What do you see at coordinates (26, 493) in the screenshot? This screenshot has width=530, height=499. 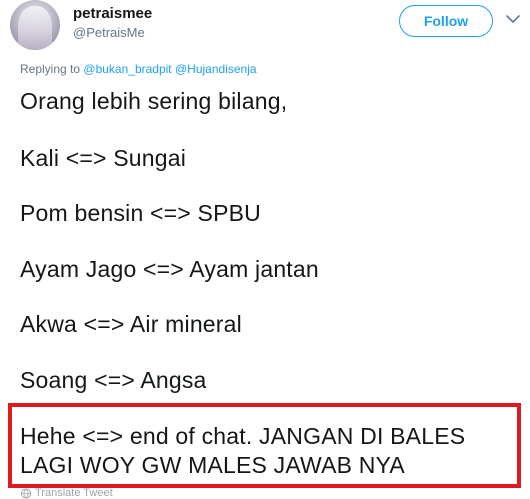 I see `globe-icon` at bounding box center [26, 493].